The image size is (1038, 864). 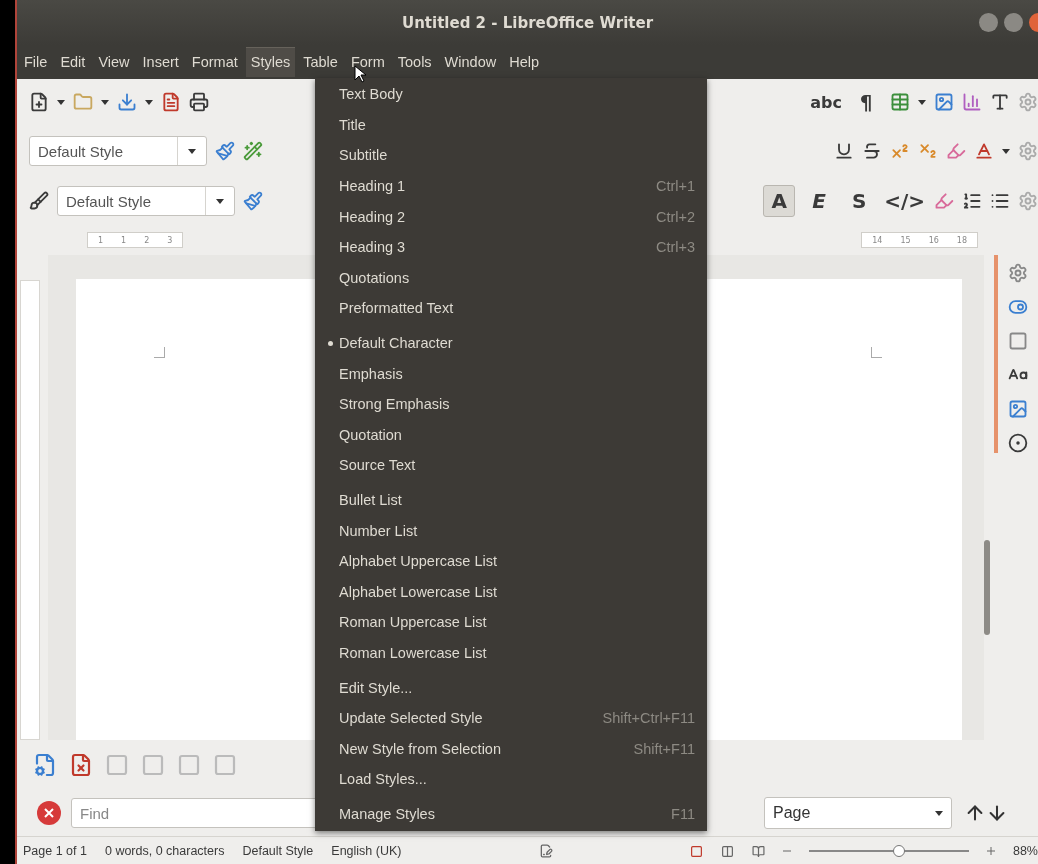 I want to click on navigate-by-dropdown: Page, so click(x=858, y=813).